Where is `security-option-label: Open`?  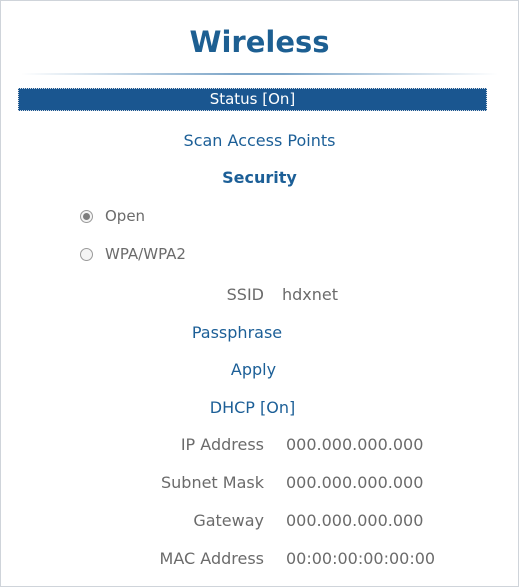
security-option-label: Open is located at coordinates (125, 216).